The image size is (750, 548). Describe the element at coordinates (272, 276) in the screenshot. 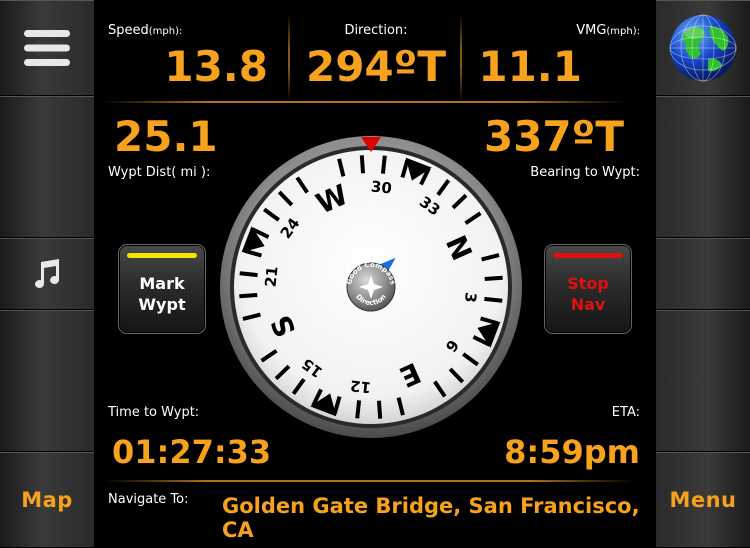

I see `compass-number-21: 21` at that location.